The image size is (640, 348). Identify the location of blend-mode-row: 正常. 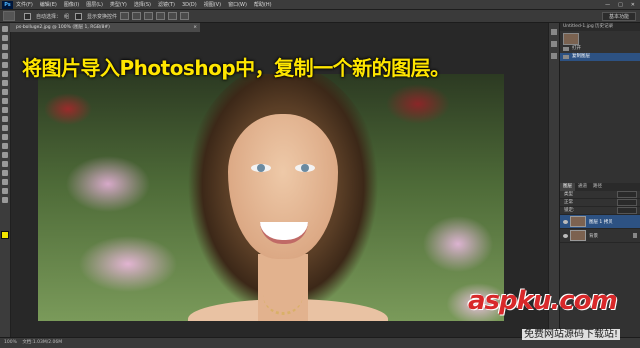
(600, 203).